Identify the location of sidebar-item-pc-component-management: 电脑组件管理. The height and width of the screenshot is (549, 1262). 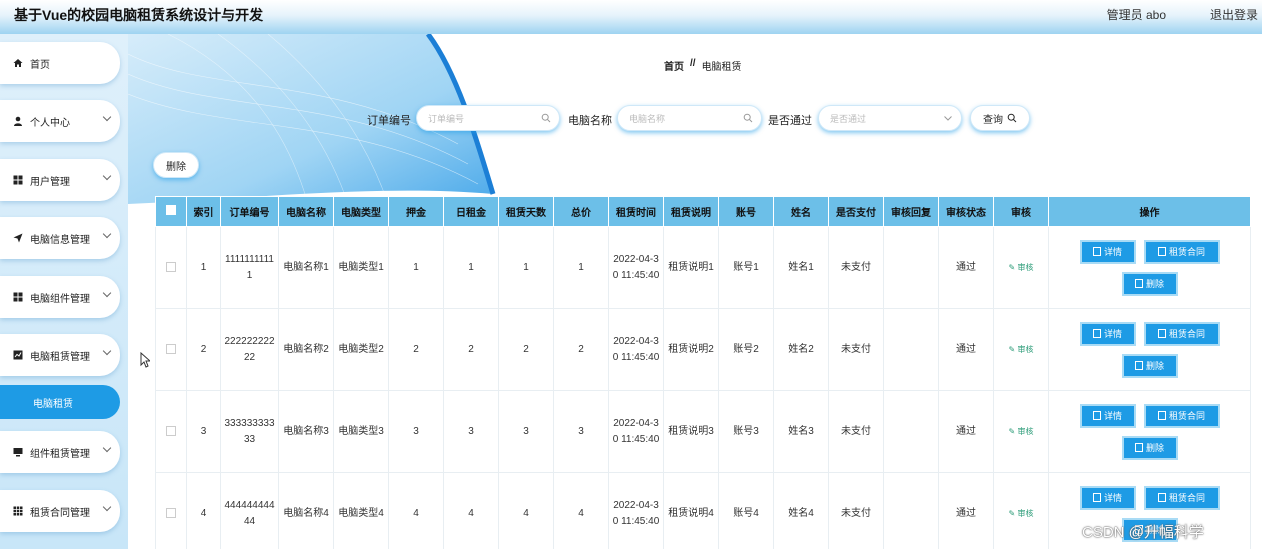
(60, 297).